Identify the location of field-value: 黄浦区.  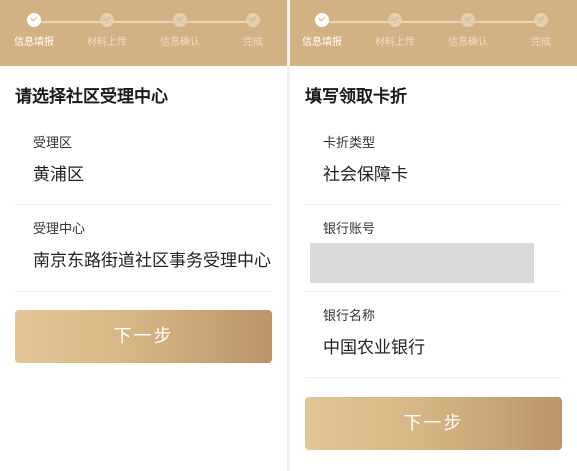
(145, 172).